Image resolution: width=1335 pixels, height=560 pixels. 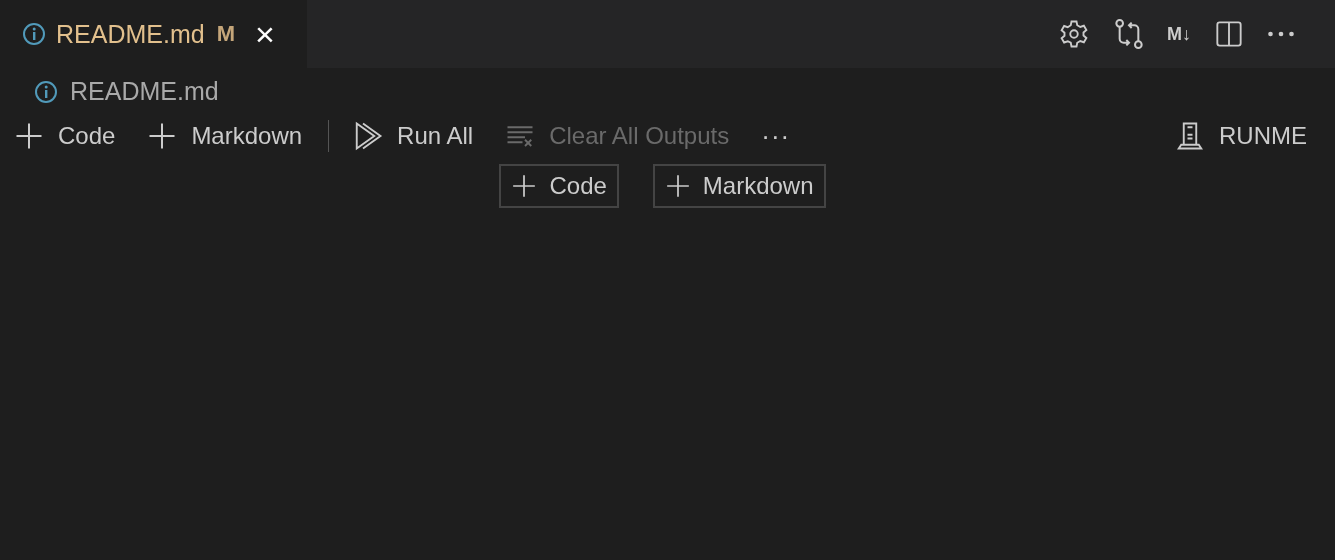 I want to click on add-cell-button: Markdown, so click(x=225, y=136).